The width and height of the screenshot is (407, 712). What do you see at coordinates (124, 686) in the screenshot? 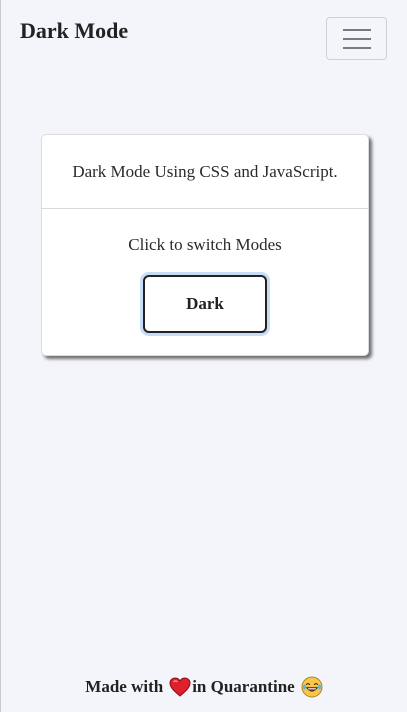
I see `footer-prefix: Made with` at bounding box center [124, 686].